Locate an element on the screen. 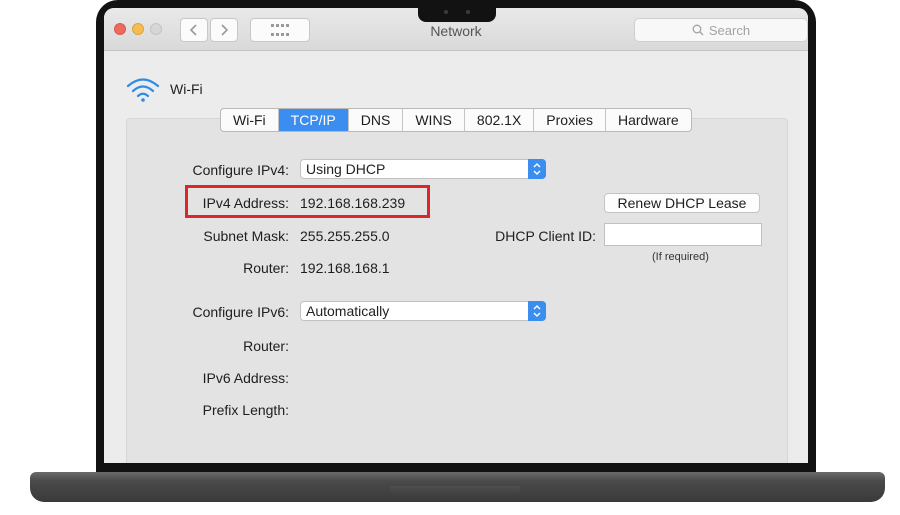  search-icon is located at coordinates (698, 30).